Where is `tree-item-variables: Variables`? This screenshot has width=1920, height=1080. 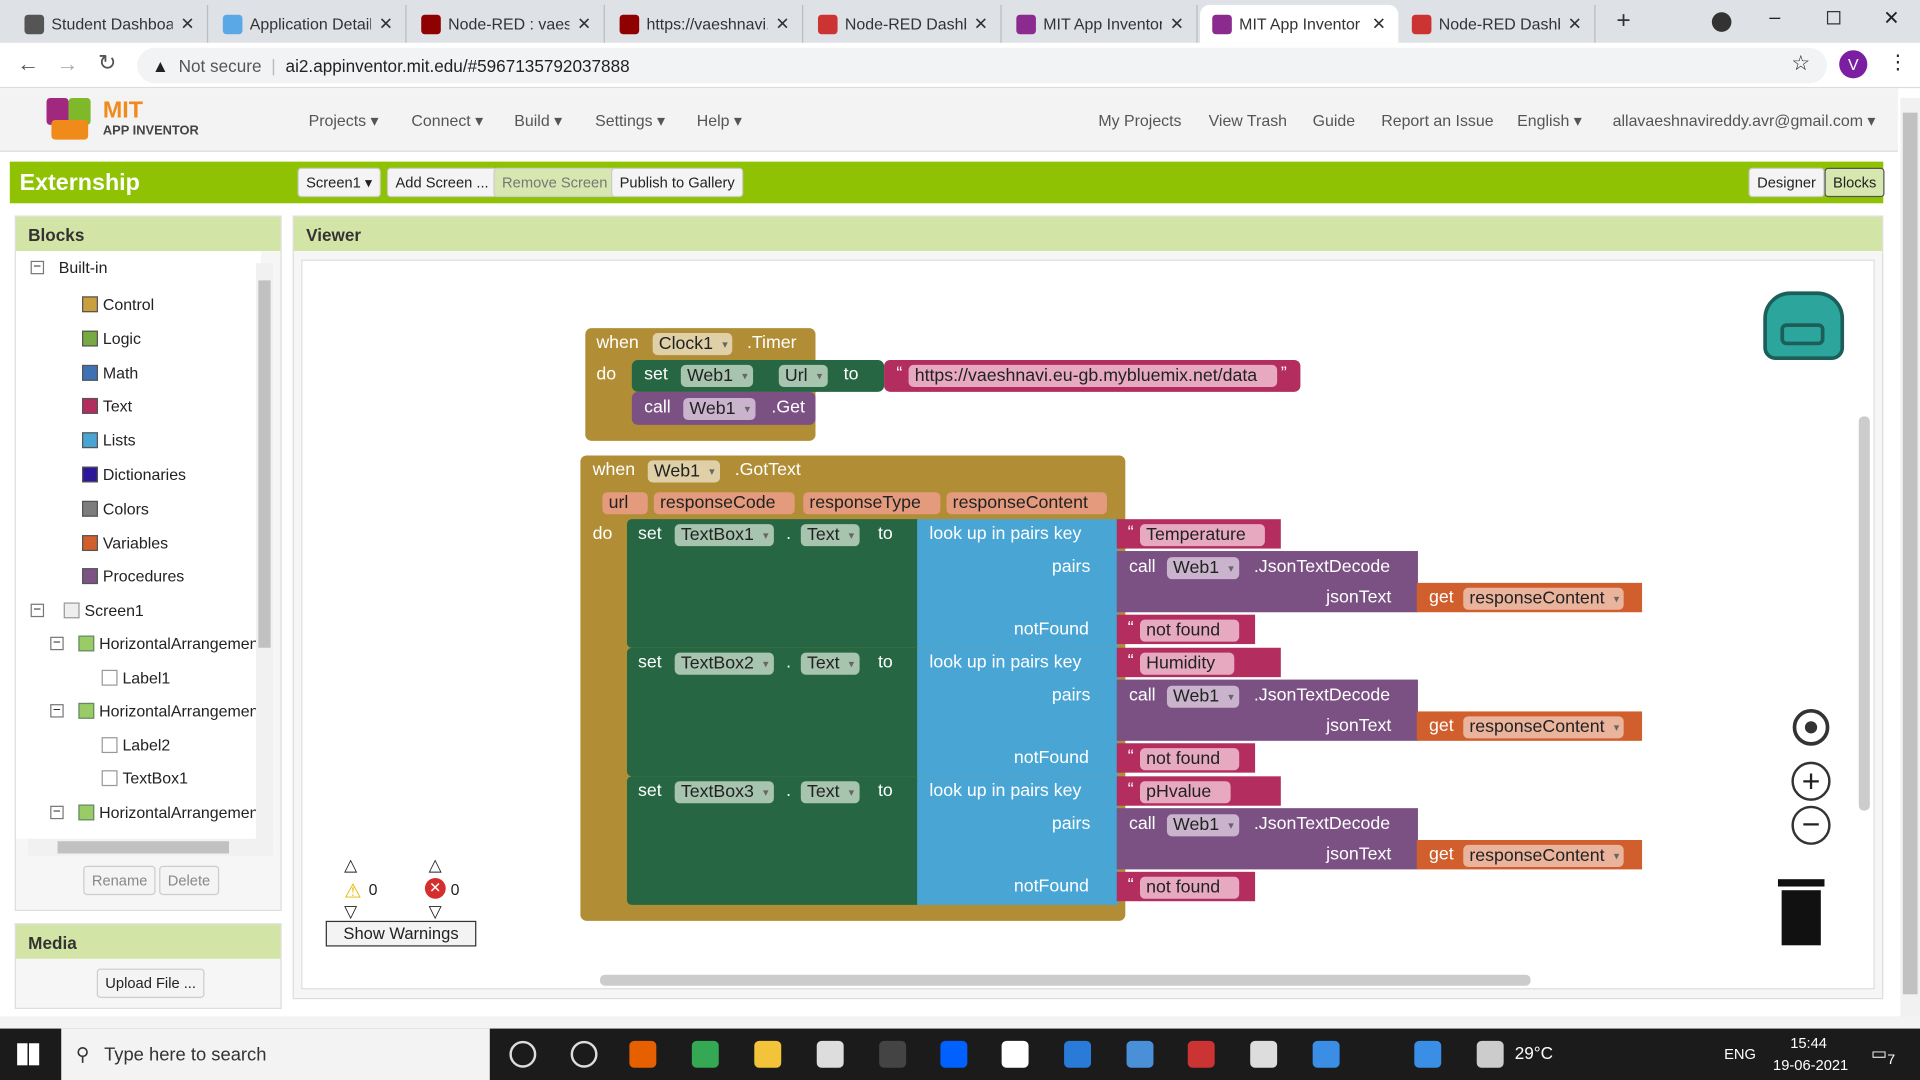
tree-item-variables: Variables is located at coordinates (125, 542).